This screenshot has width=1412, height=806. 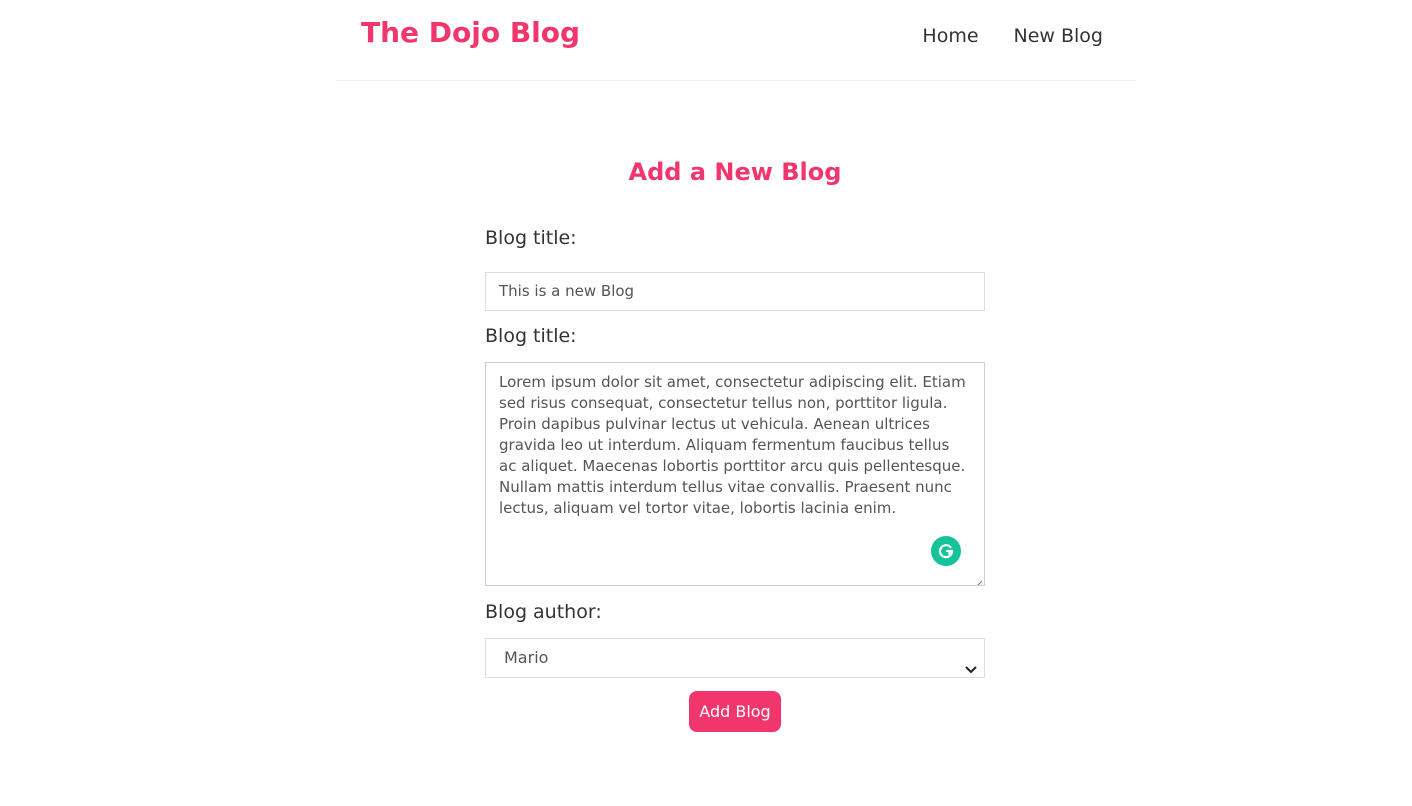 I want to click on author-label: Blog author:, so click(x=543, y=612).